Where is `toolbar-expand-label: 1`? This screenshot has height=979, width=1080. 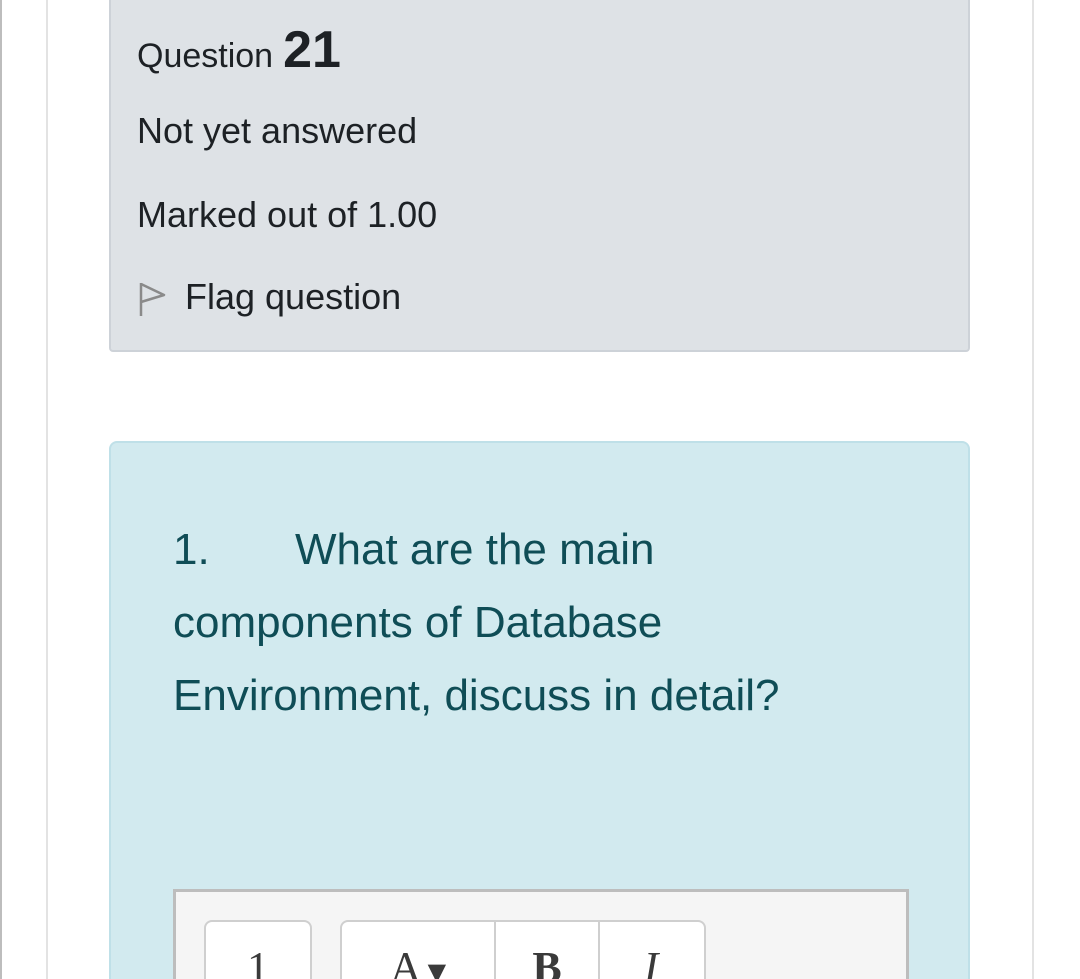
toolbar-expand-label: 1 is located at coordinates (258, 961).